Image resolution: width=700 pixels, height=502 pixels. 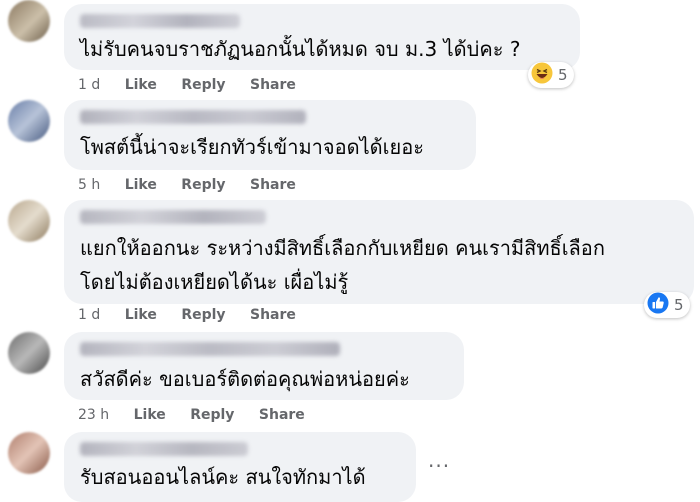 I want to click on timestamp: 5 h, so click(x=89, y=185).